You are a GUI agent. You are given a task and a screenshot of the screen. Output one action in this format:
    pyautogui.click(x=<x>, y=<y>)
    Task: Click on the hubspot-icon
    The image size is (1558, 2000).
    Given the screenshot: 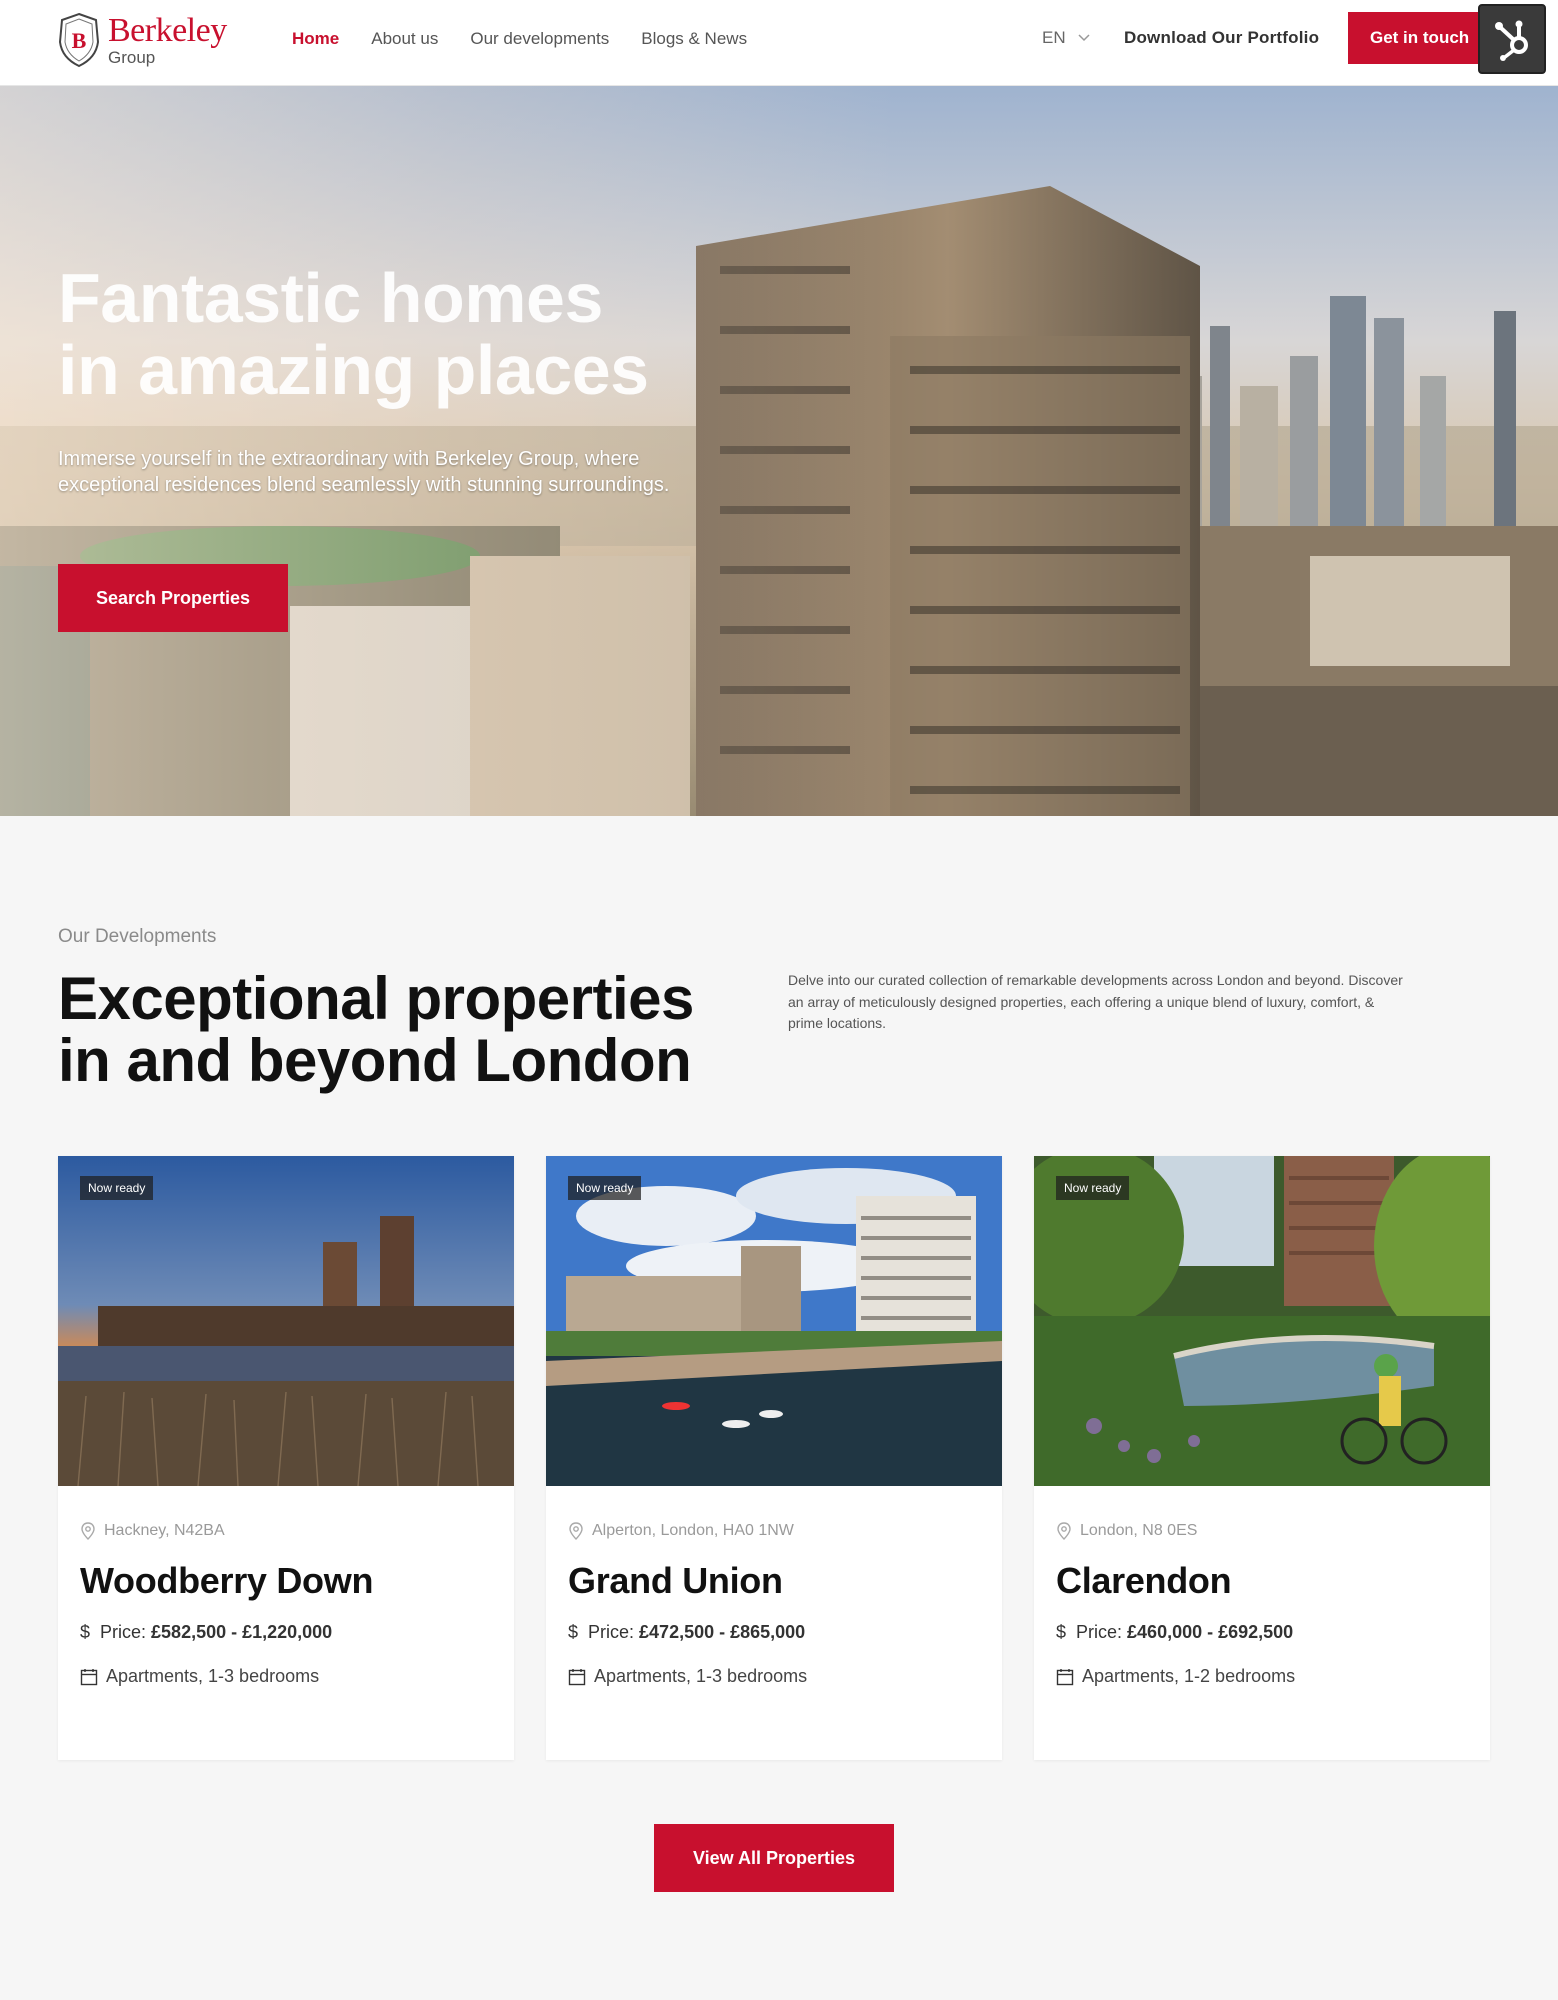 What is the action you would take?
    pyautogui.click(x=1511, y=40)
    